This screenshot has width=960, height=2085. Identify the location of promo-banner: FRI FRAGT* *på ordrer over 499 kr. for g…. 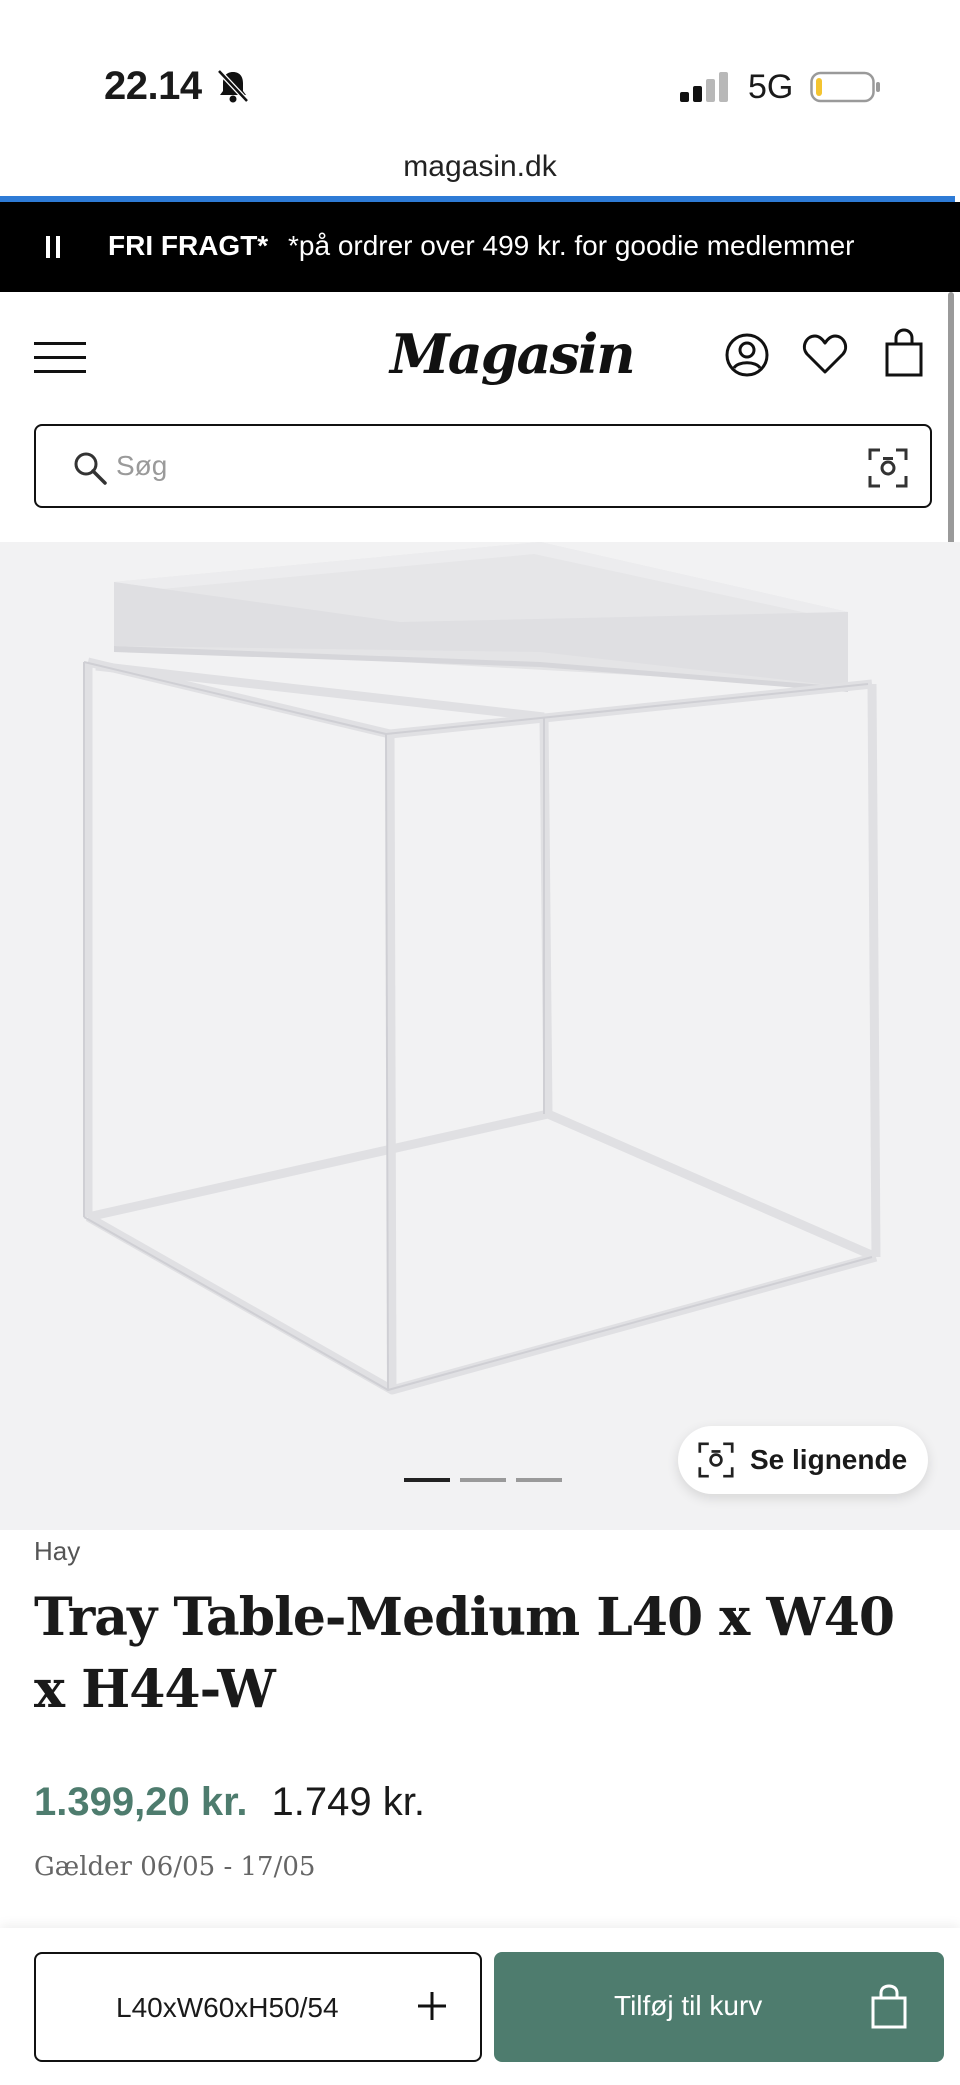
(480, 247).